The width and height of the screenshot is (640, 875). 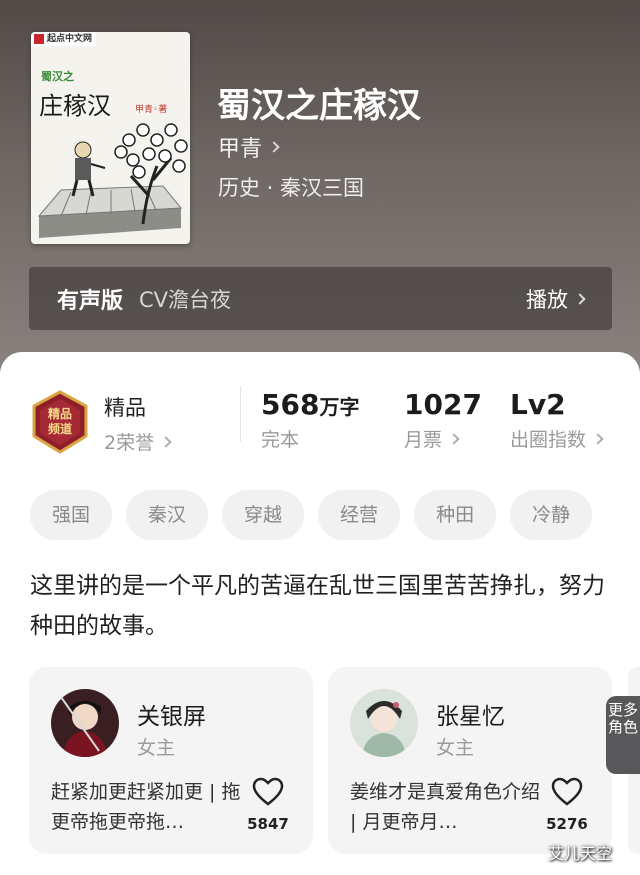 What do you see at coordinates (567, 824) in the screenshot?
I see `like-count: 5276` at bounding box center [567, 824].